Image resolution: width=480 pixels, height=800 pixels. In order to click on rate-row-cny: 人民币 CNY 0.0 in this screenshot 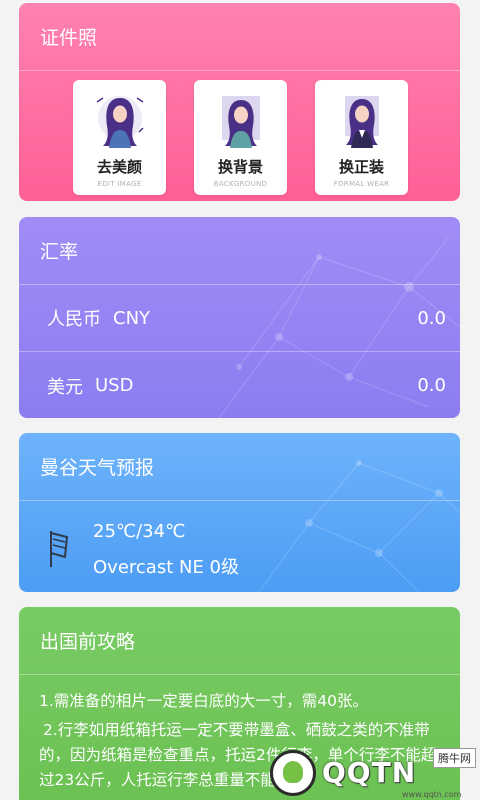, I will do `click(239, 318)`.